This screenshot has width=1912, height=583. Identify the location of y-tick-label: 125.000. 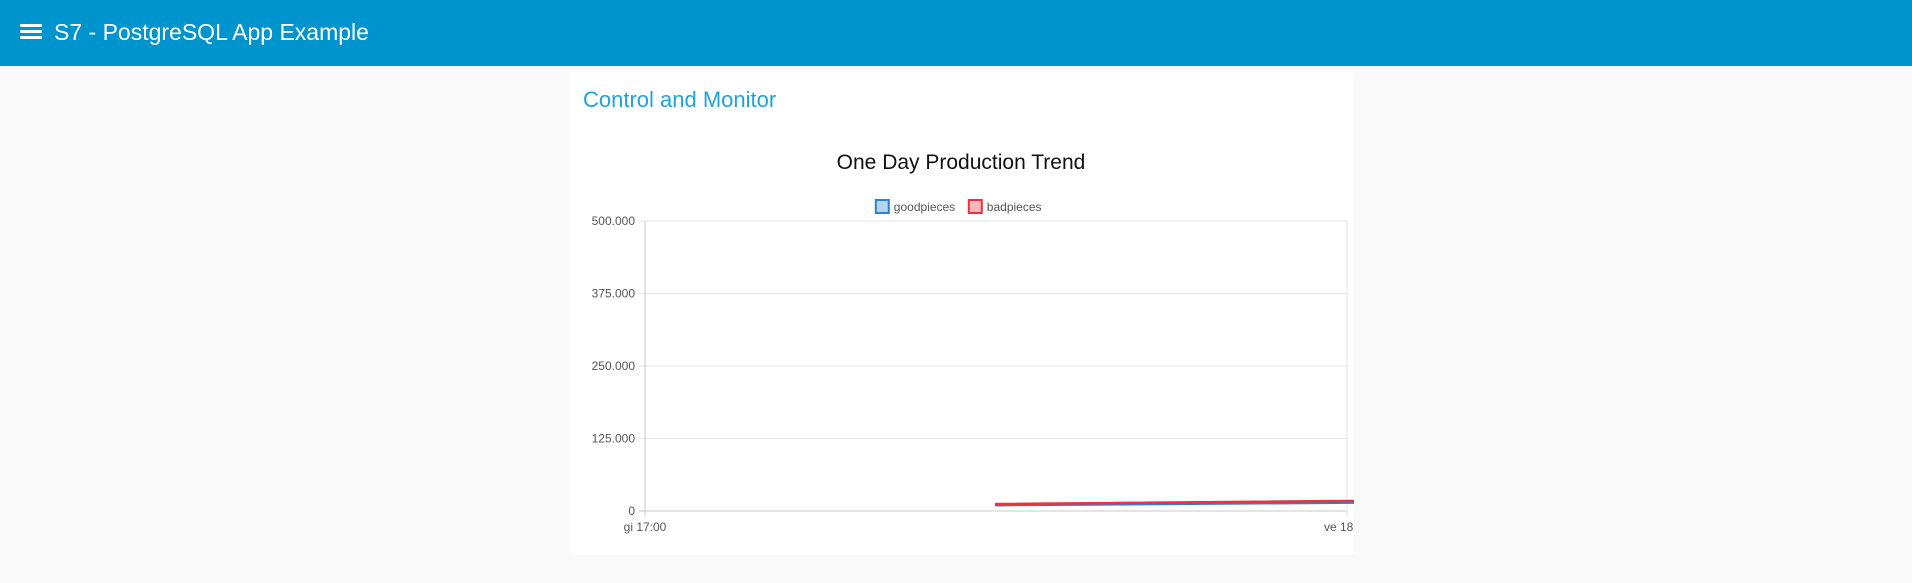
(614, 439).